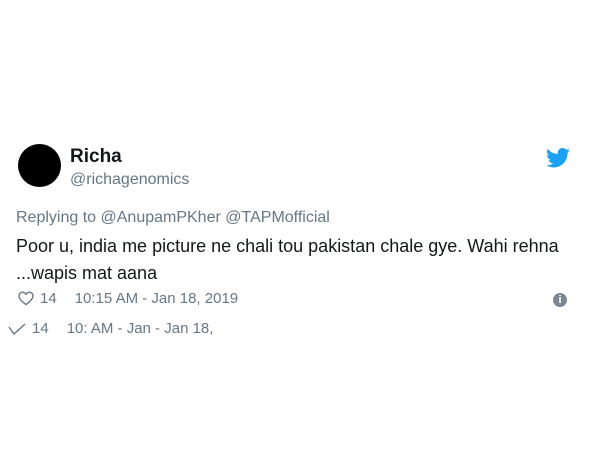 This screenshot has width=600, height=450. Describe the element at coordinates (48, 298) in the screenshot. I see `like-count: 14` at that location.